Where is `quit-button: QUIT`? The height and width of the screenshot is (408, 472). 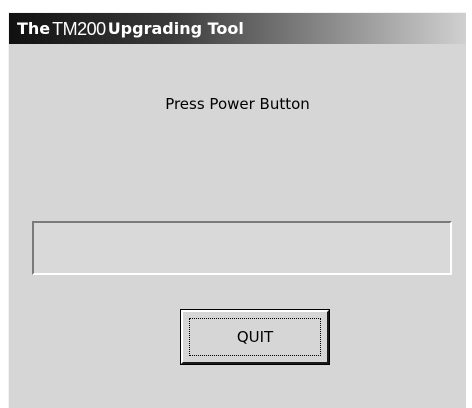
quit-button: QUIT is located at coordinates (255, 337).